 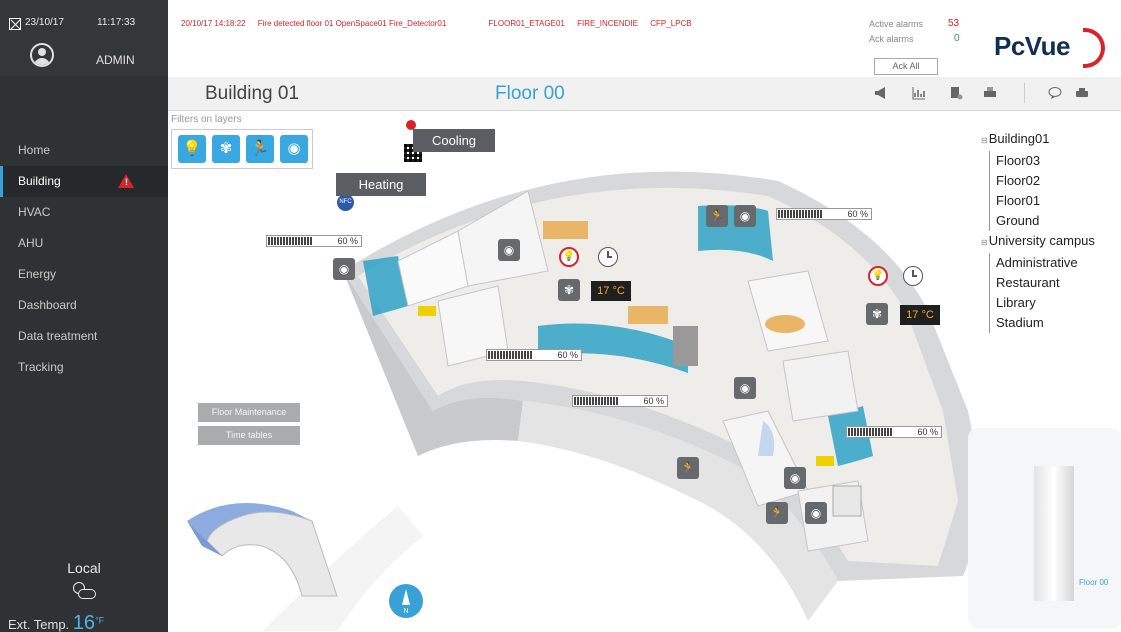 What do you see at coordinates (1038, 323) in the screenshot?
I see `tree-node: Stadium` at bounding box center [1038, 323].